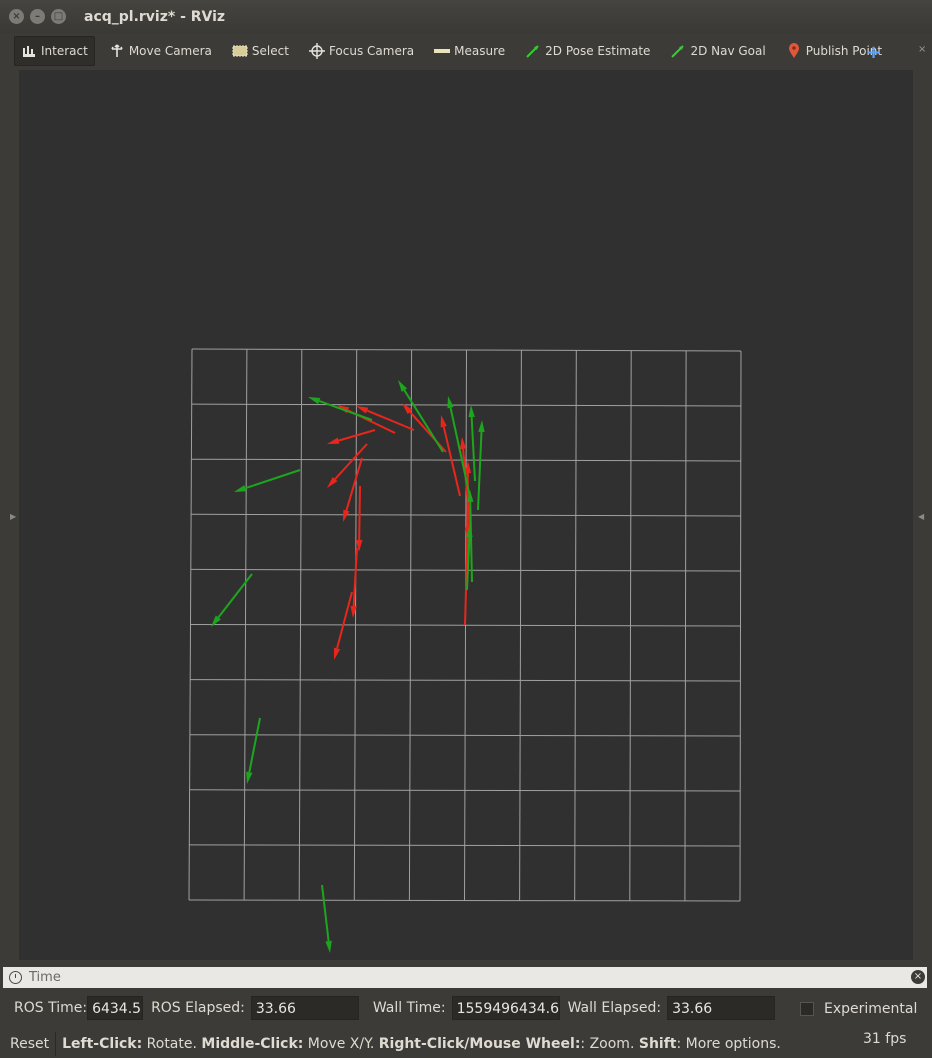 Image resolution: width=932 pixels, height=1058 pixels. Describe the element at coordinates (64, 51) in the screenshot. I see `tool-label: Interact` at that location.